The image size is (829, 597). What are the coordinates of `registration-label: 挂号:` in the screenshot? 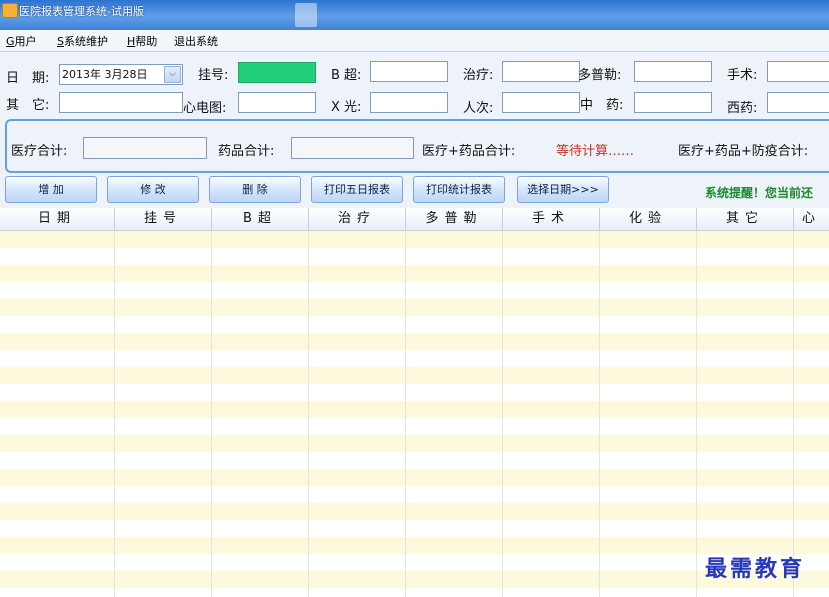 It's located at (213, 75).